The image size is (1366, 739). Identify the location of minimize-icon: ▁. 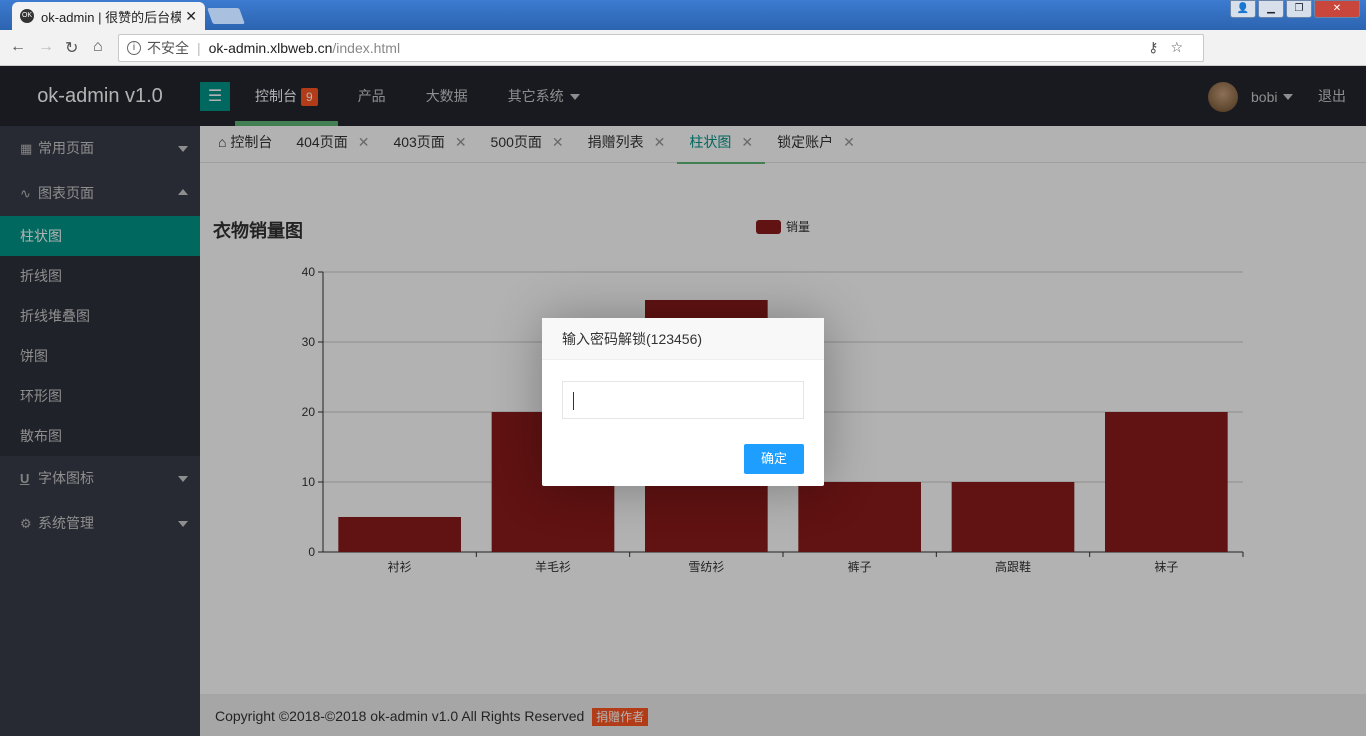
(1271, 9).